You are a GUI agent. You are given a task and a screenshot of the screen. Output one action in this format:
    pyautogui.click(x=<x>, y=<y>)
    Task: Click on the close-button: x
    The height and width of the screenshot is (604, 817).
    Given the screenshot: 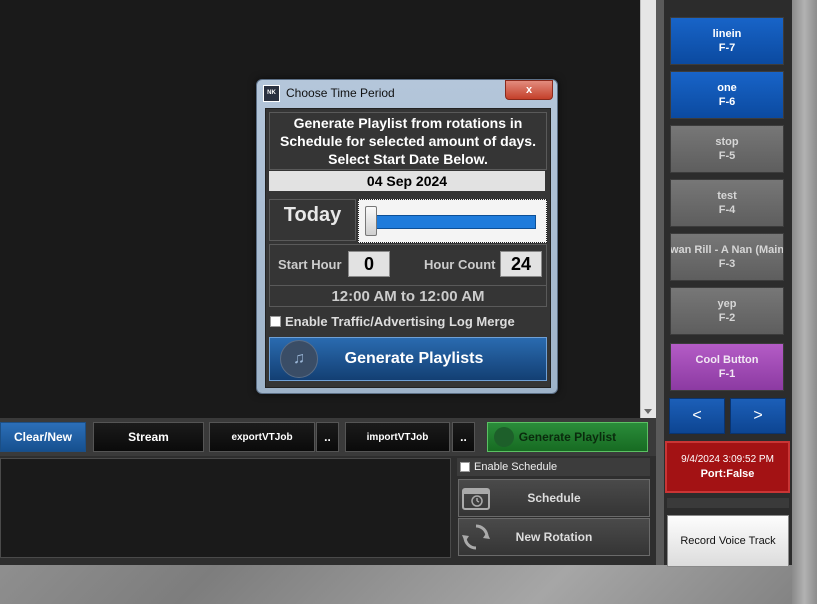 What is the action you would take?
    pyautogui.click(x=529, y=90)
    